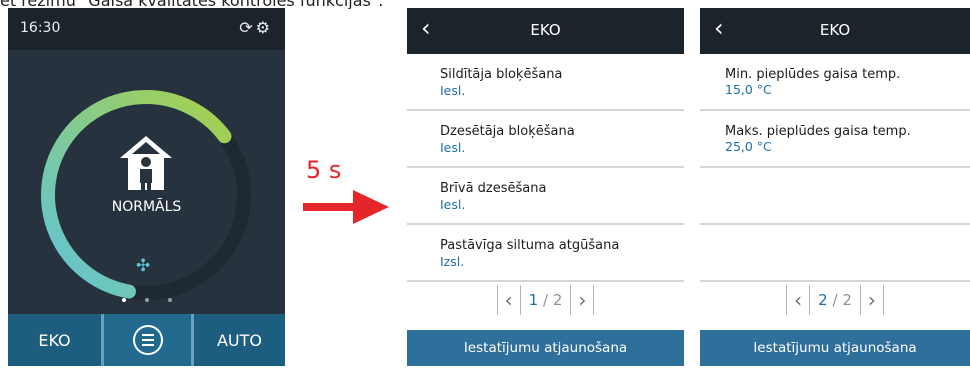 The image size is (970, 374). I want to click on item-value: 15,0 °C, so click(748, 89).